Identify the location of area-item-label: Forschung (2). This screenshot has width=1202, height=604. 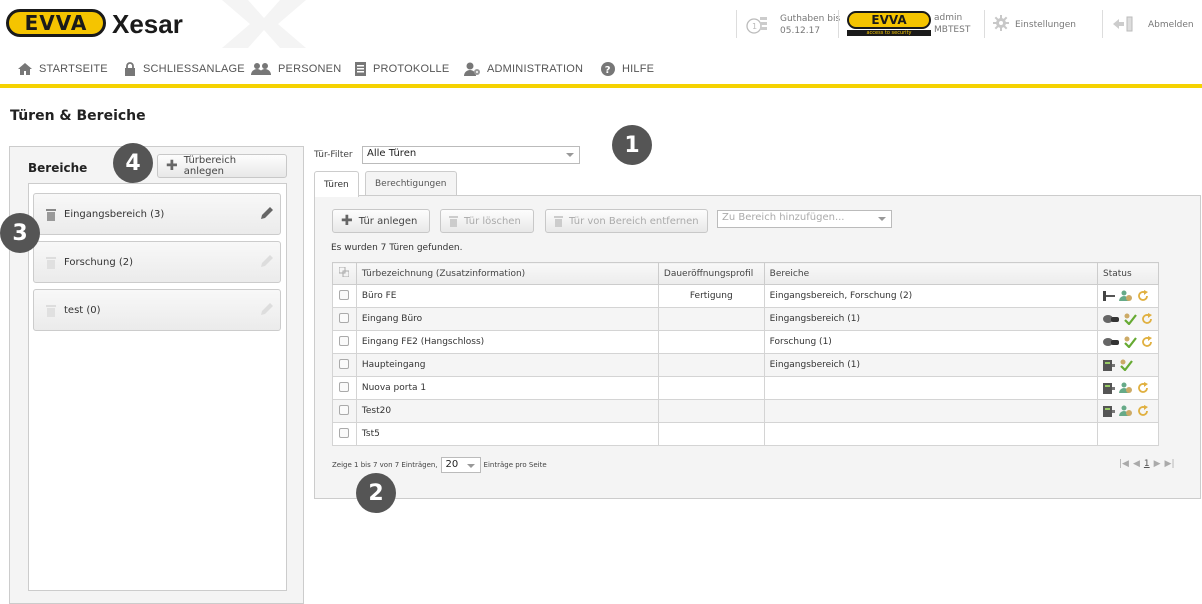
(99, 262).